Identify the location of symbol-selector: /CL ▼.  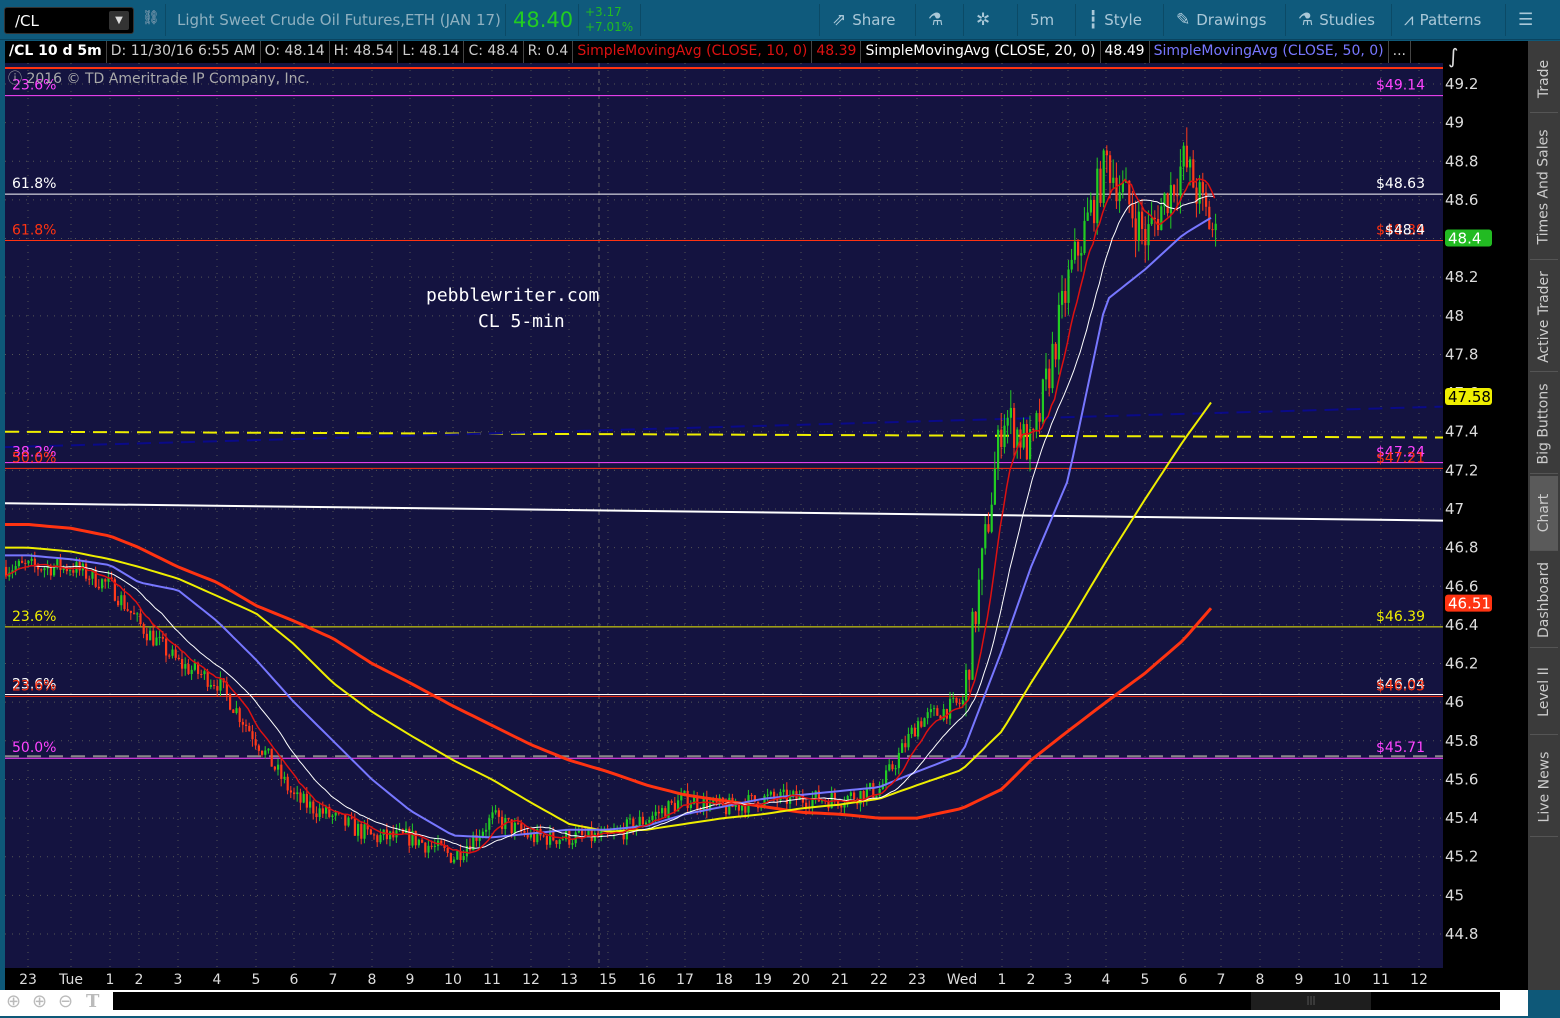
(69, 20).